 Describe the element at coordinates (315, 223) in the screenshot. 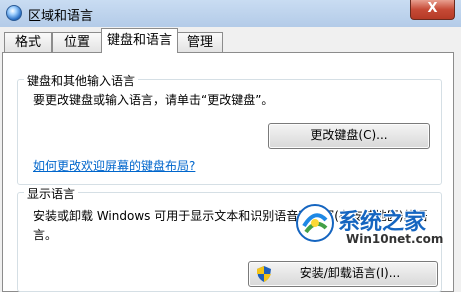

I see `watermark-logo-icon` at that location.